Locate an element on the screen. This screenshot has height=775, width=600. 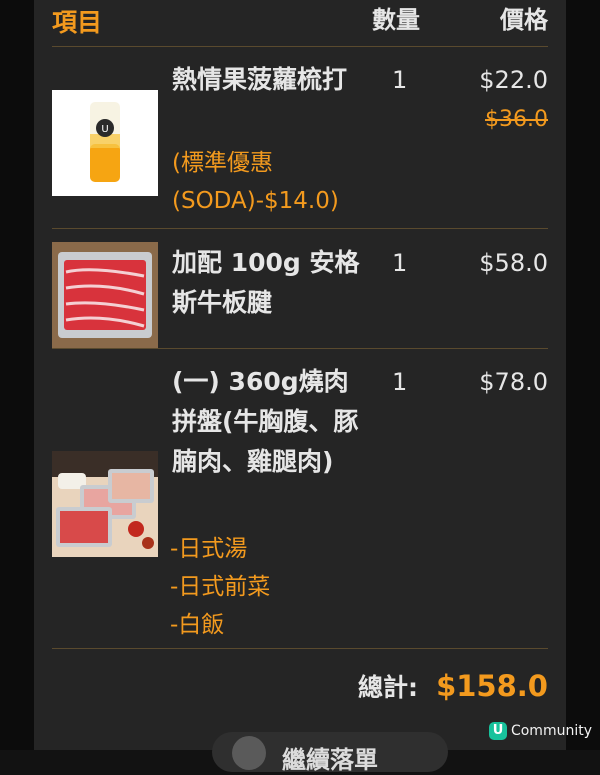
item-price: $78.0 is located at coordinates (513, 382).